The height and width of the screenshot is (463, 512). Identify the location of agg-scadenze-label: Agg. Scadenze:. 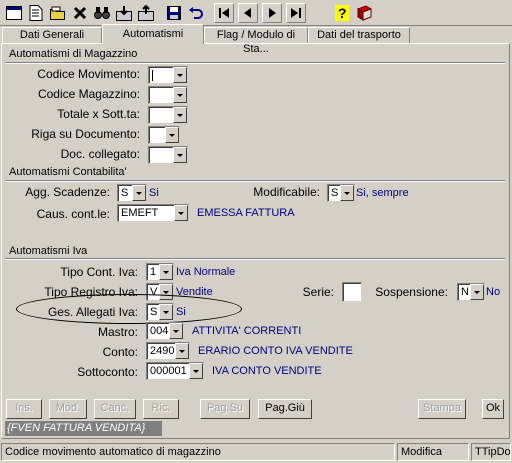
(67, 192).